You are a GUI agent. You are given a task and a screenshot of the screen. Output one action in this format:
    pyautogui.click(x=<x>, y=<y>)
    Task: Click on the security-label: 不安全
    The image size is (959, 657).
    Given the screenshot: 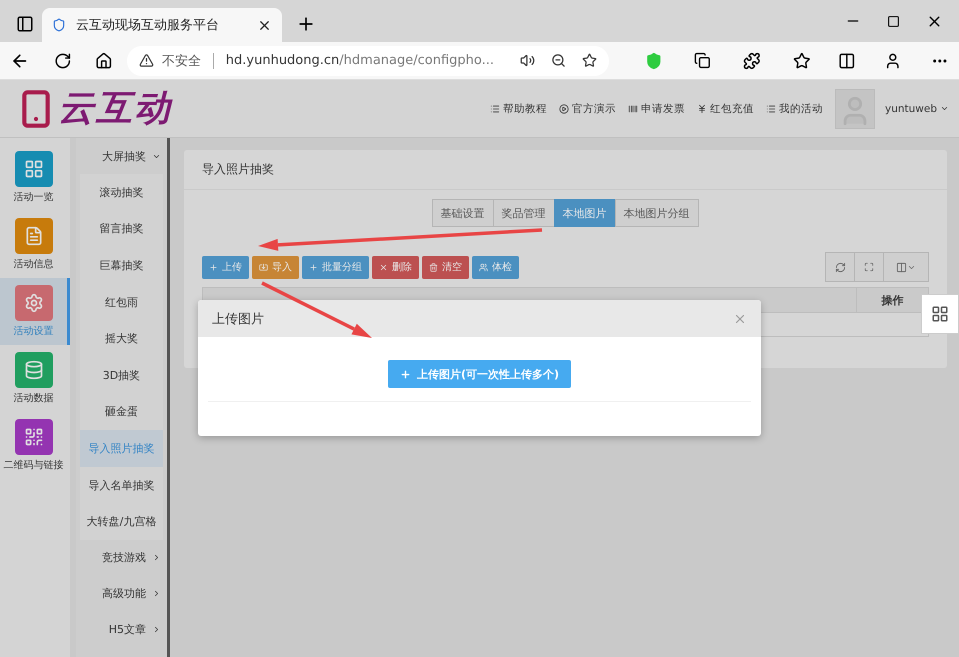 What is the action you would take?
    pyautogui.click(x=181, y=61)
    